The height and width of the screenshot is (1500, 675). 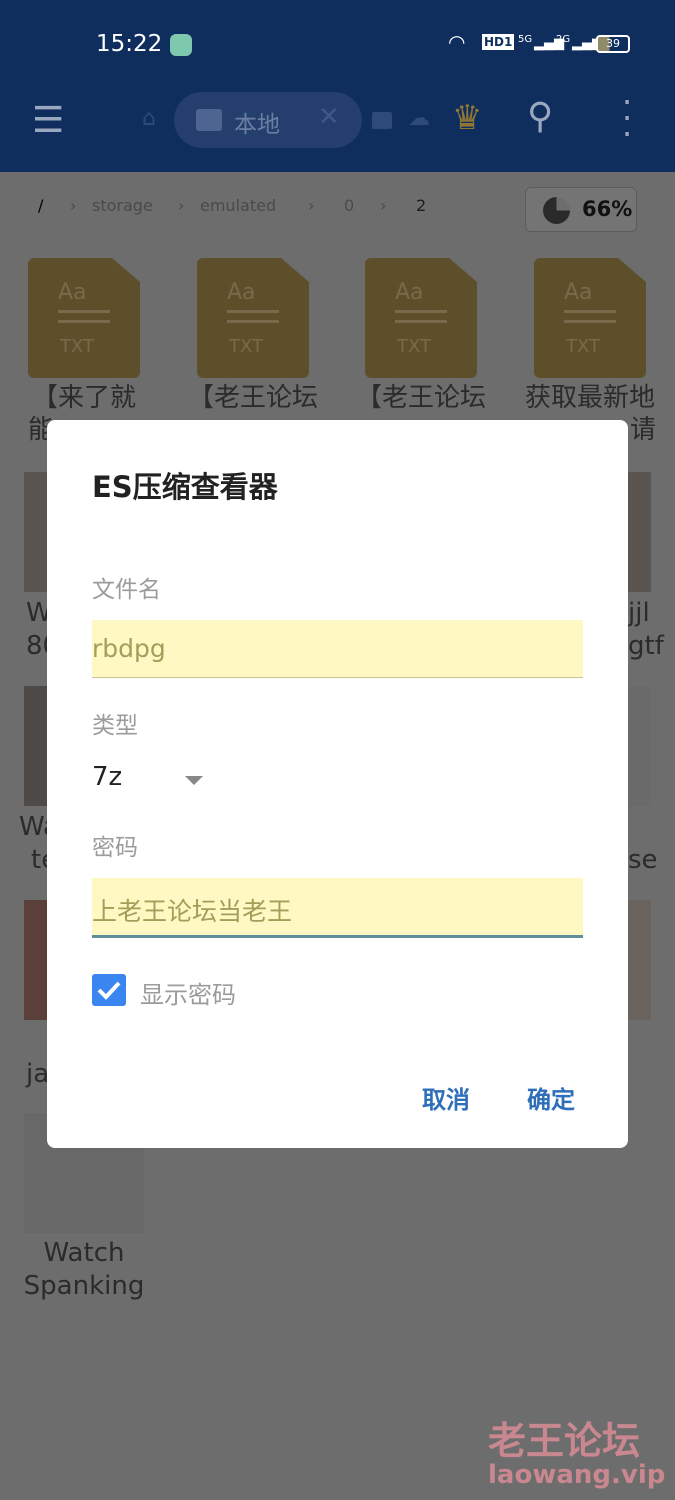 What do you see at coordinates (643, 860) in the screenshot?
I see `file-label: se` at bounding box center [643, 860].